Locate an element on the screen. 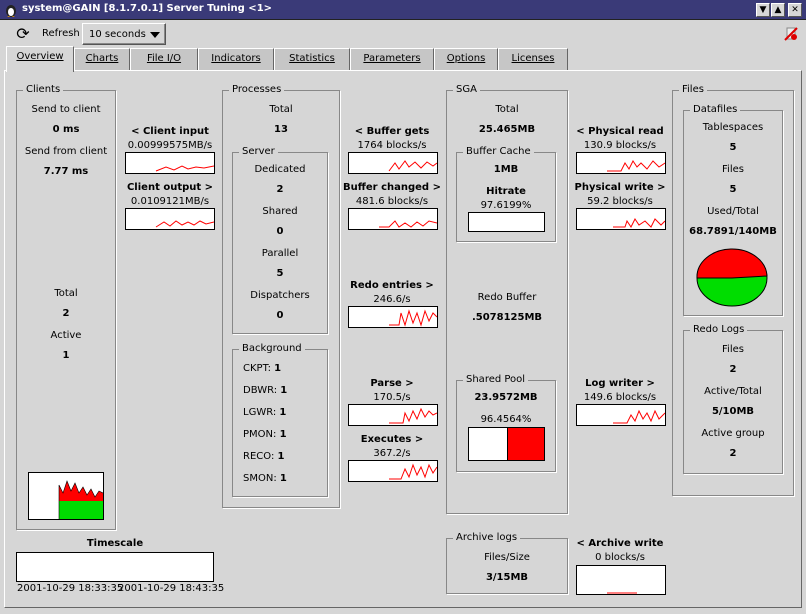 The width and height of the screenshot is (806, 614). archive-write-label: < Archive write is located at coordinates (620, 543).